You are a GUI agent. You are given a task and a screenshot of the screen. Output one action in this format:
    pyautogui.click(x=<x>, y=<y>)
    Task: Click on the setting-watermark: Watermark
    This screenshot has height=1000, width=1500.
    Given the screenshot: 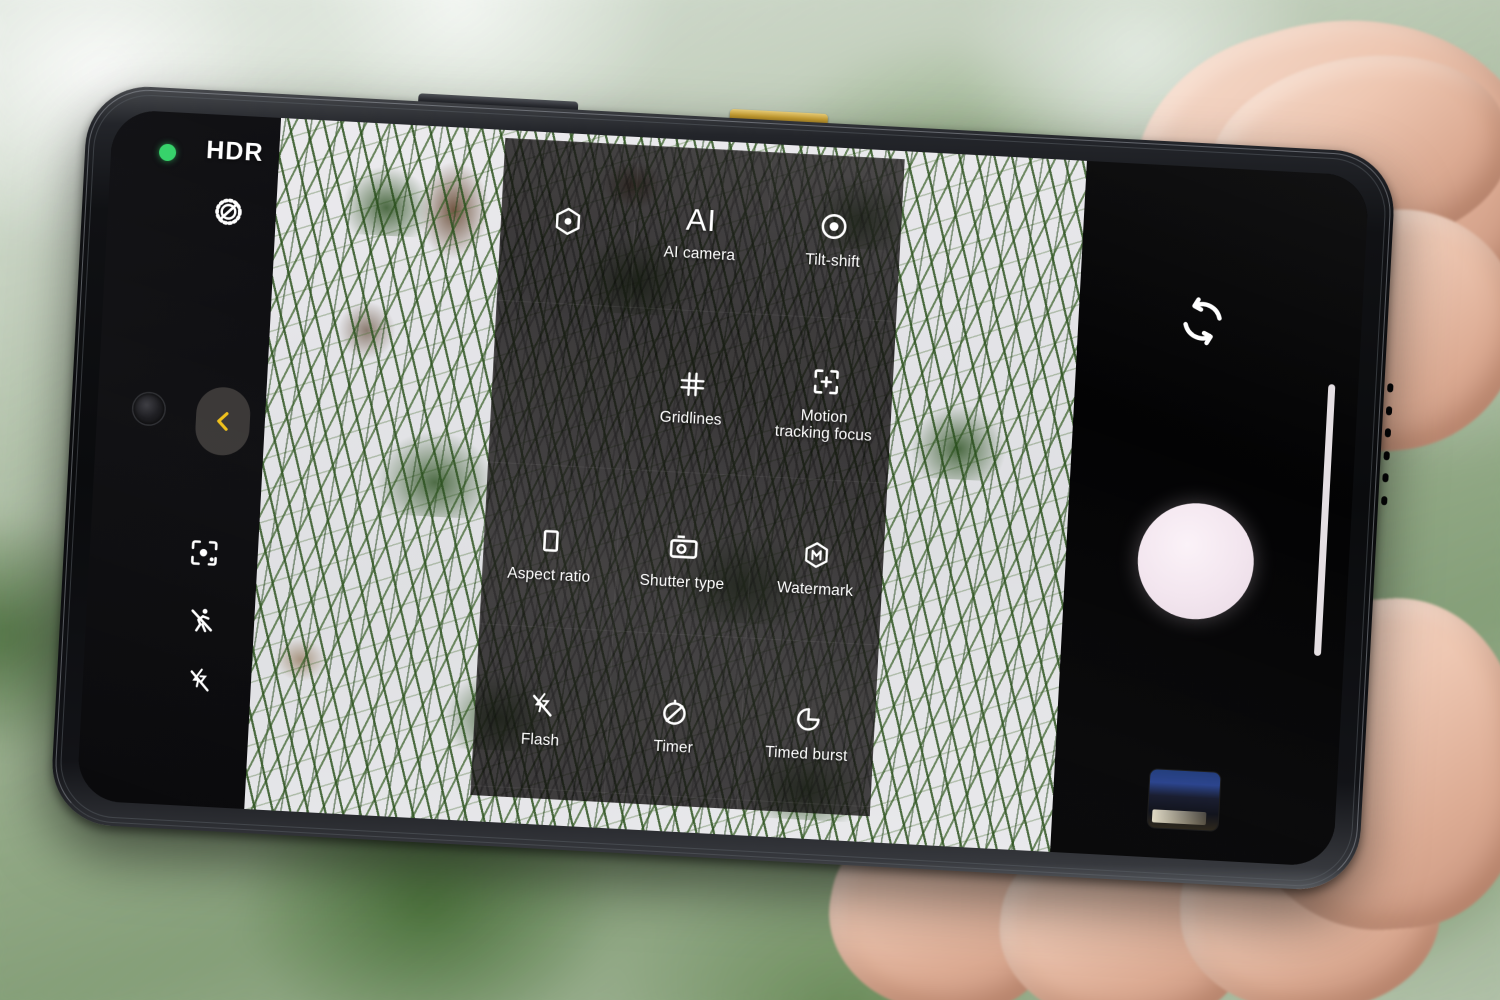 What is the action you would take?
    pyautogui.click(x=816, y=566)
    